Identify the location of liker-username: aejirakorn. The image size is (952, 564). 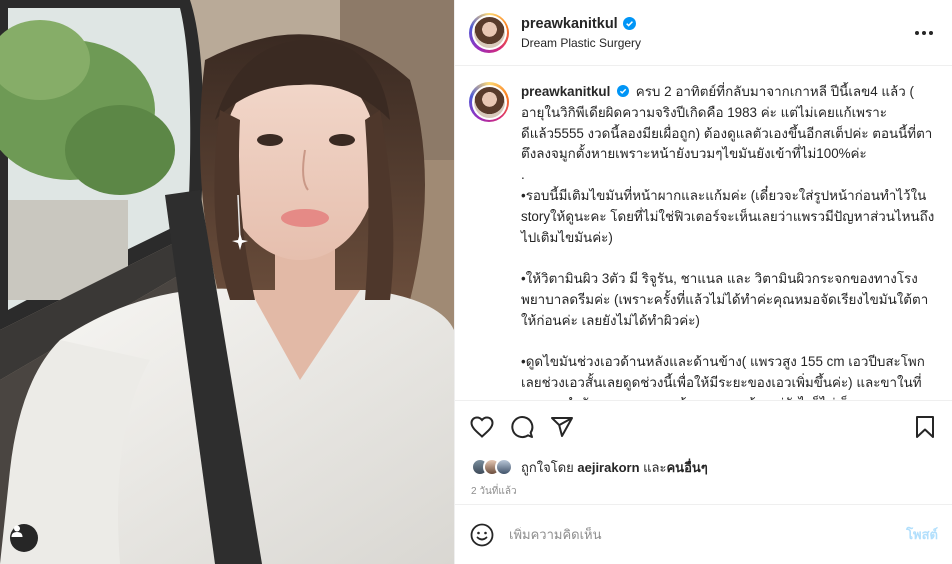
(608, 467).